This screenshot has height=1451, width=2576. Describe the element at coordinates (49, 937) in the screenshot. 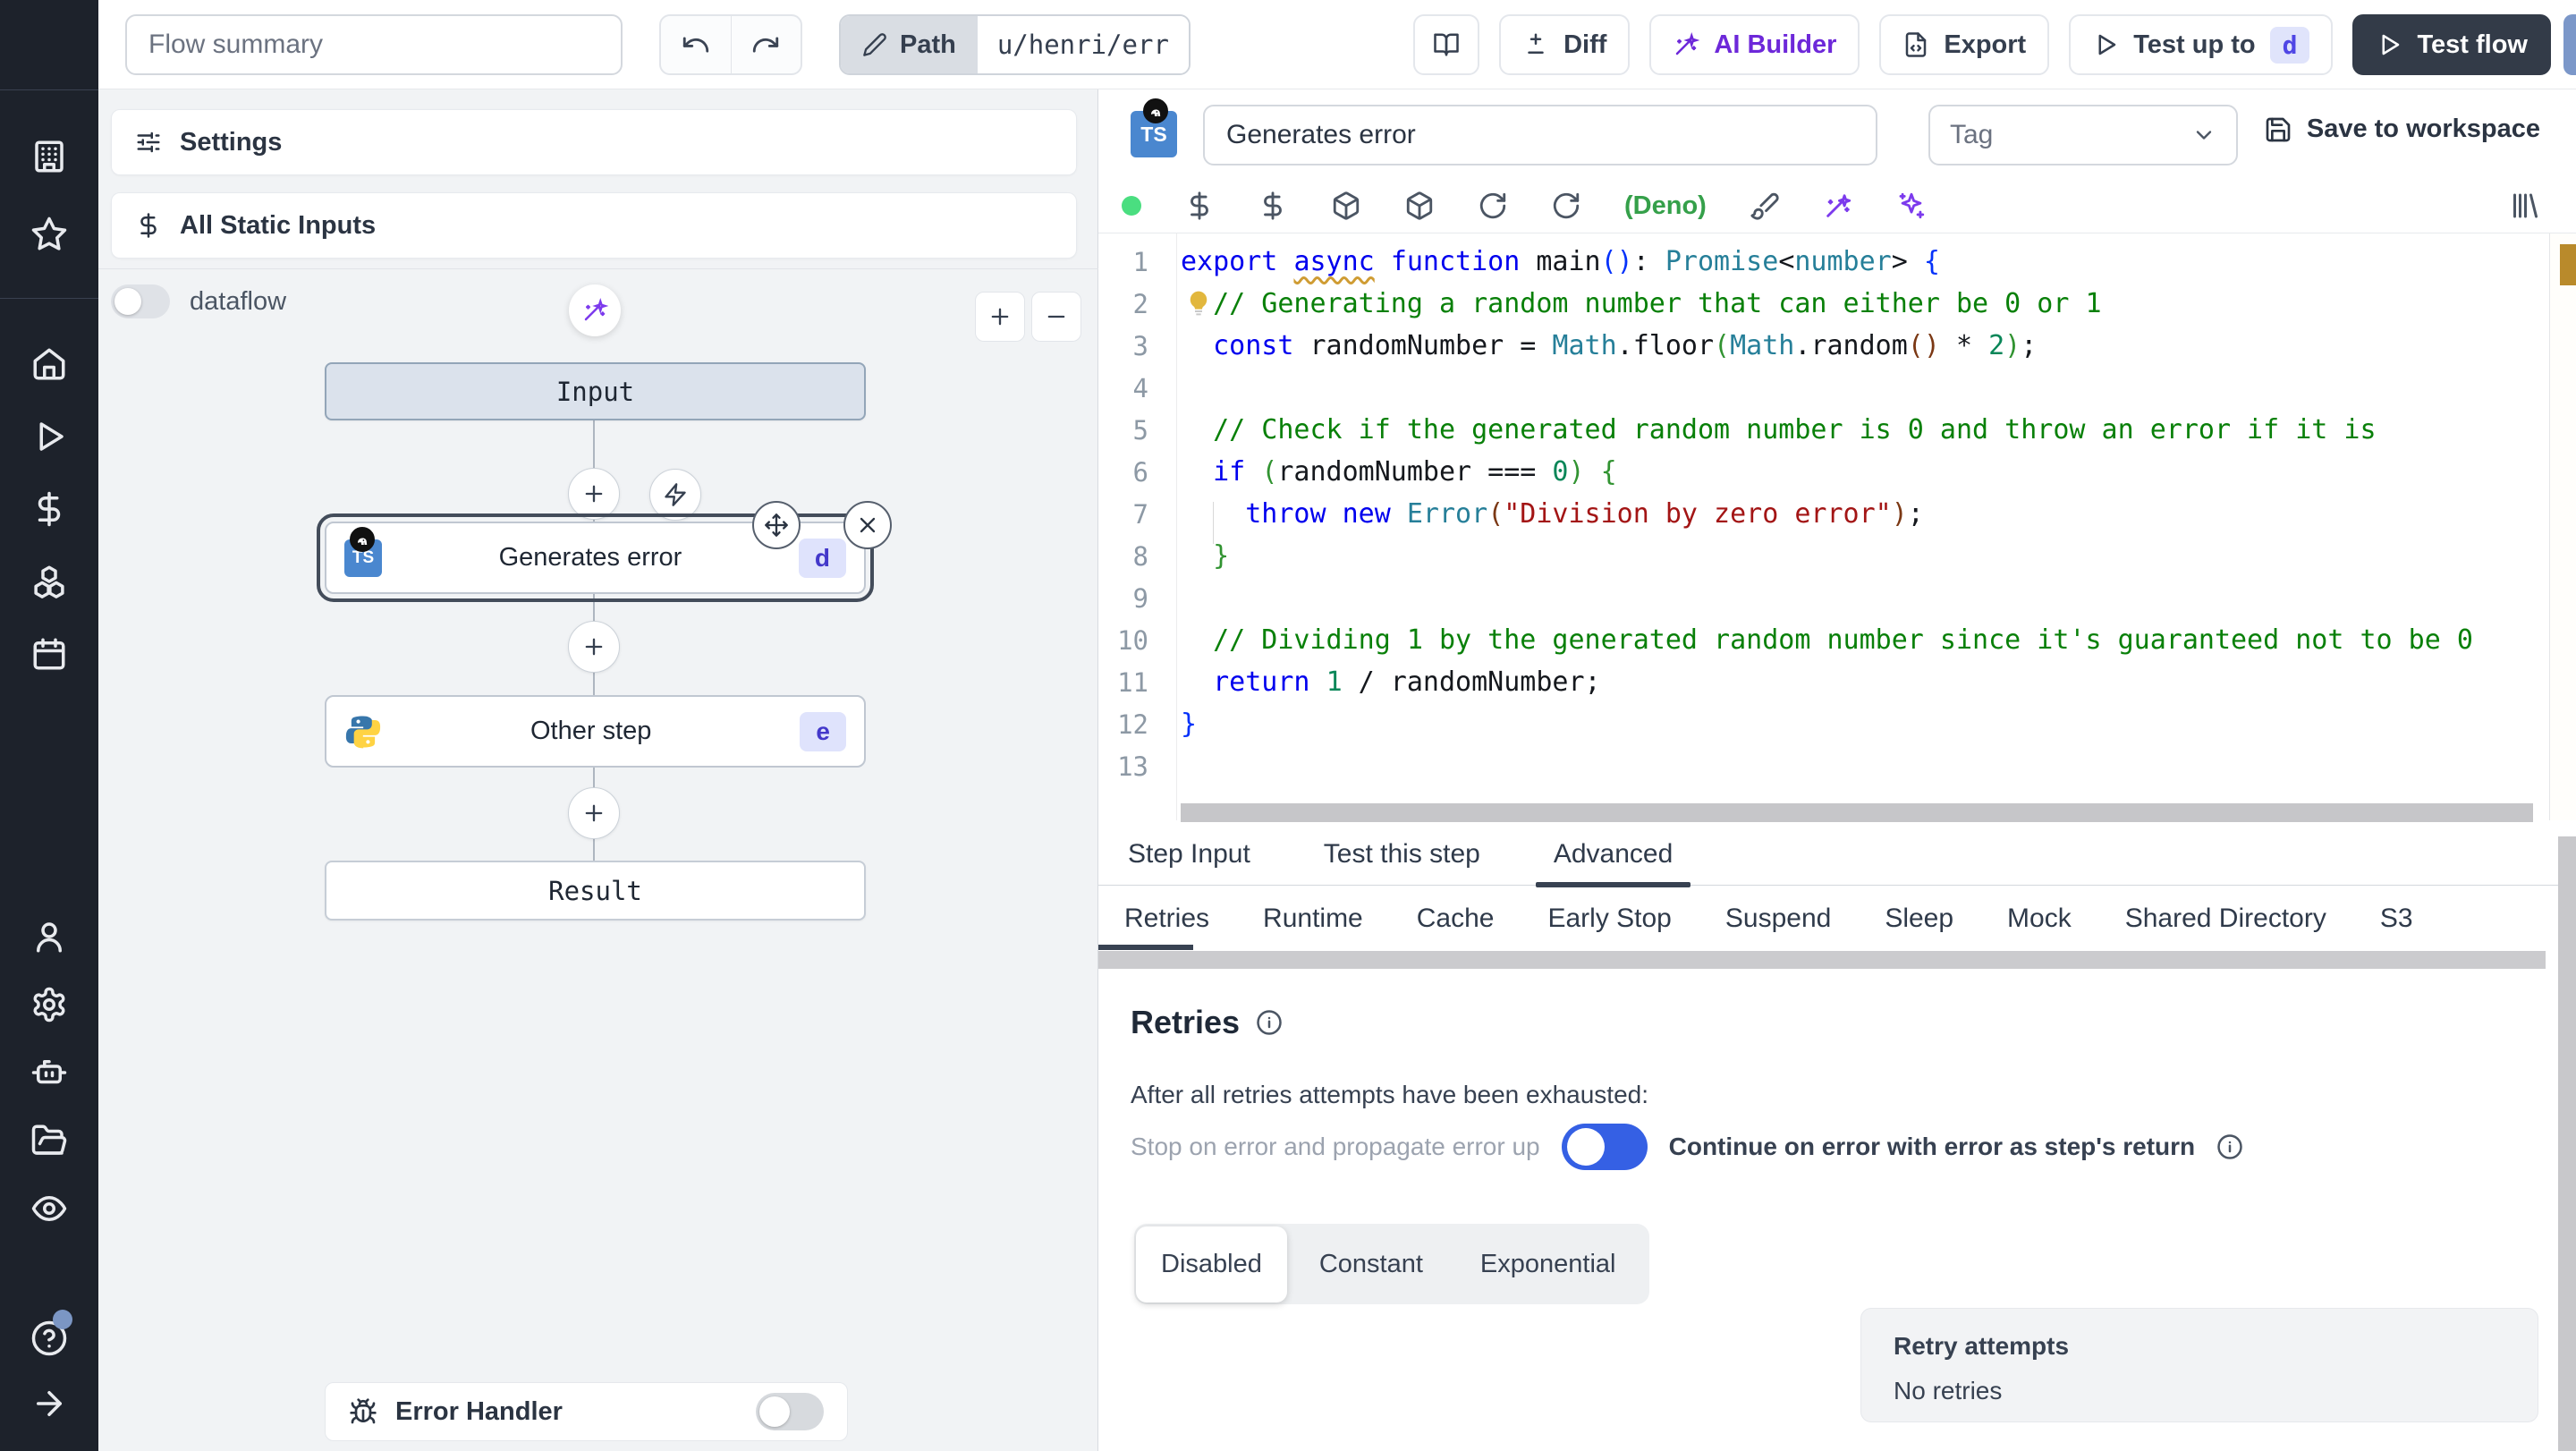

I see `user-icon` at that location.